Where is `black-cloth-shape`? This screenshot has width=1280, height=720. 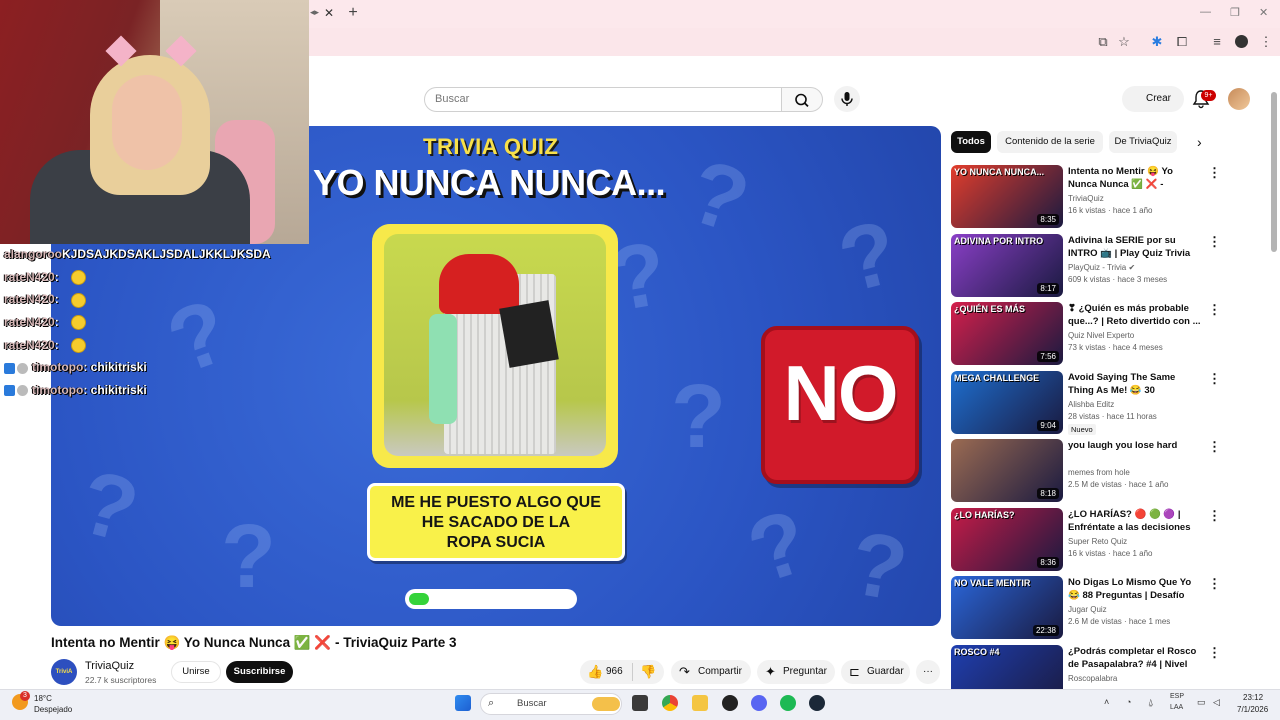
black-cloth-shape is located at coordinates (529, 334).